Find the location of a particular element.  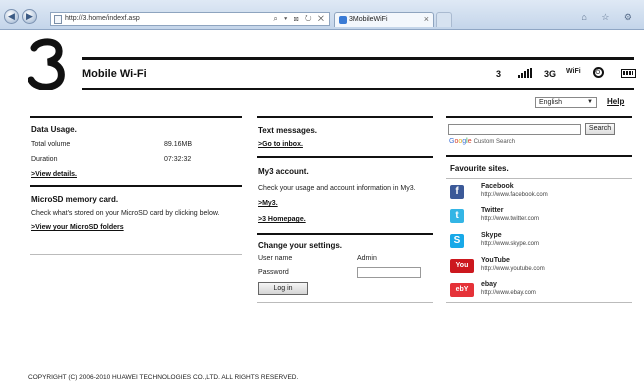

password-label: Password is located at coordinates (273, 272).